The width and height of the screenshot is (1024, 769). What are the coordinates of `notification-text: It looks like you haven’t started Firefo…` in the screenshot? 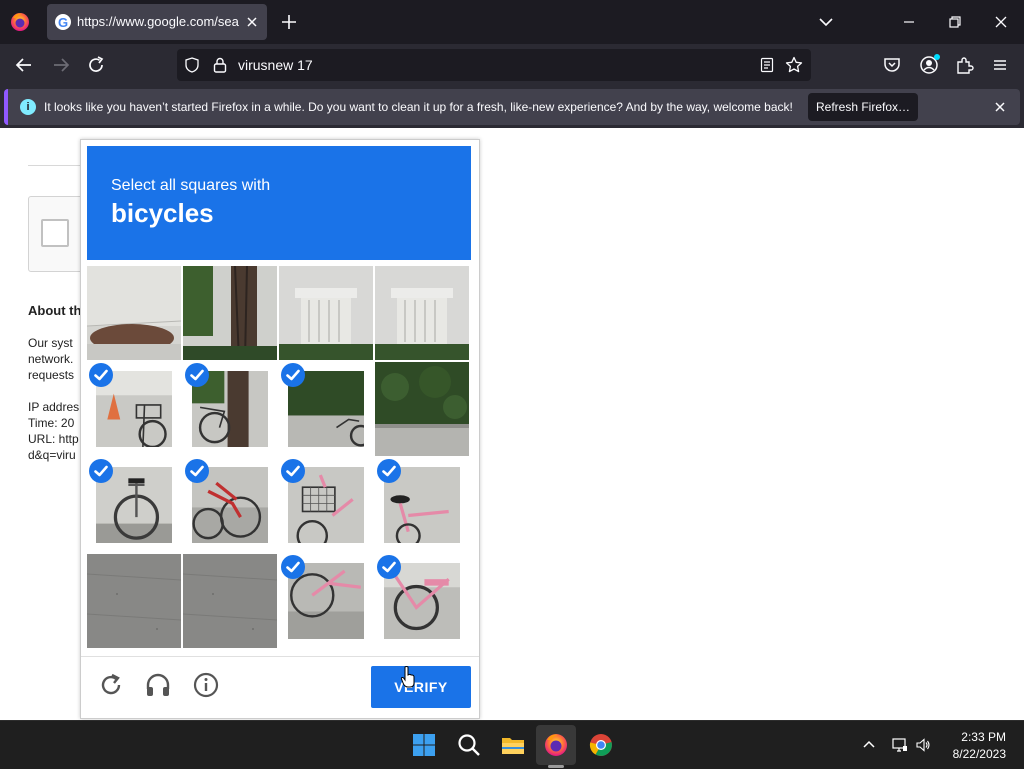 It's located at (418, 107).